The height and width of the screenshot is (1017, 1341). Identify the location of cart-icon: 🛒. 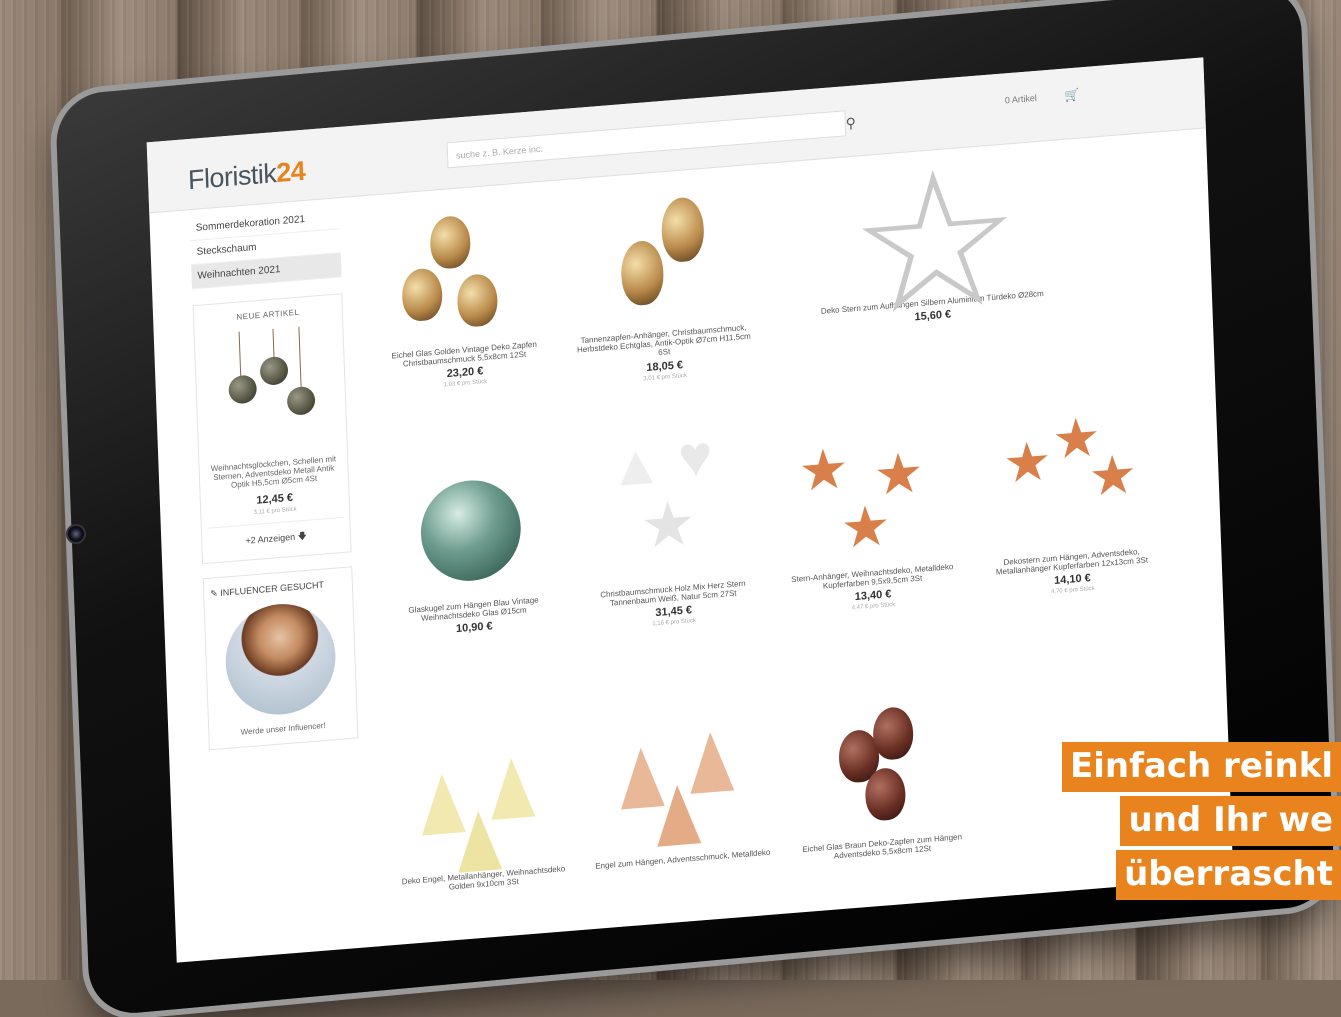
(1071, 94).